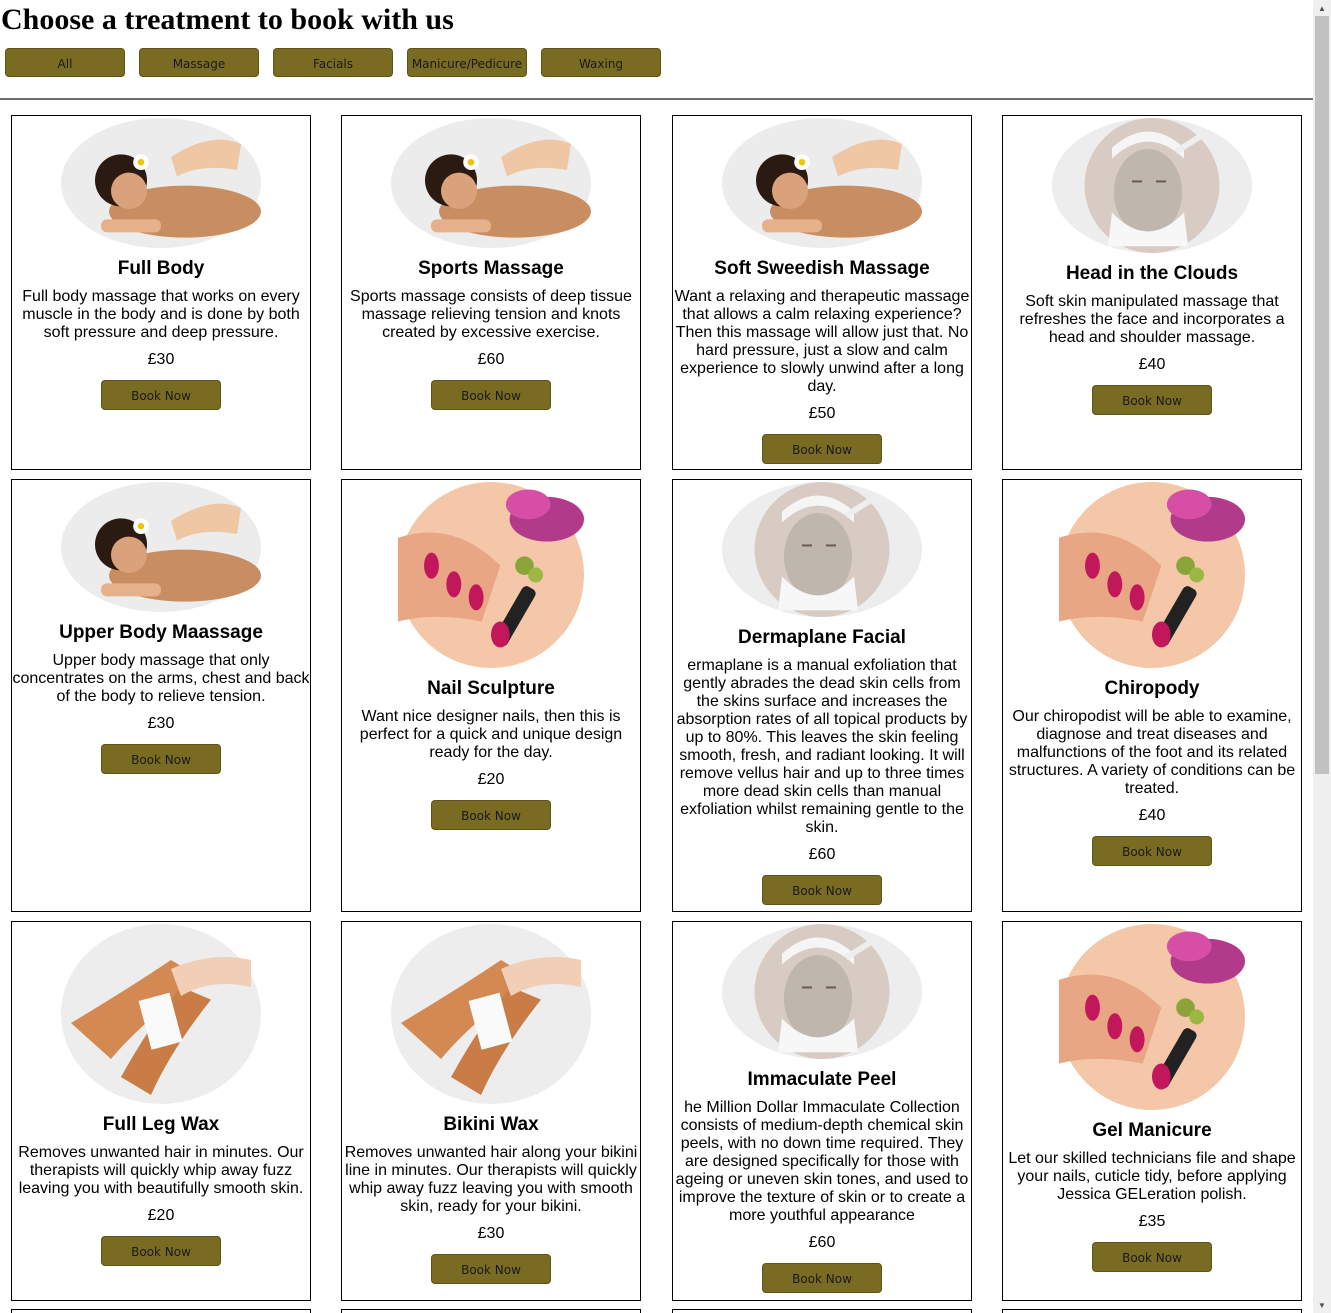  What do you see at coordinates (161, 632) in the screenshot?
I see `treatment-title: Upper Body Maassage` at bounding box center [161, 632].